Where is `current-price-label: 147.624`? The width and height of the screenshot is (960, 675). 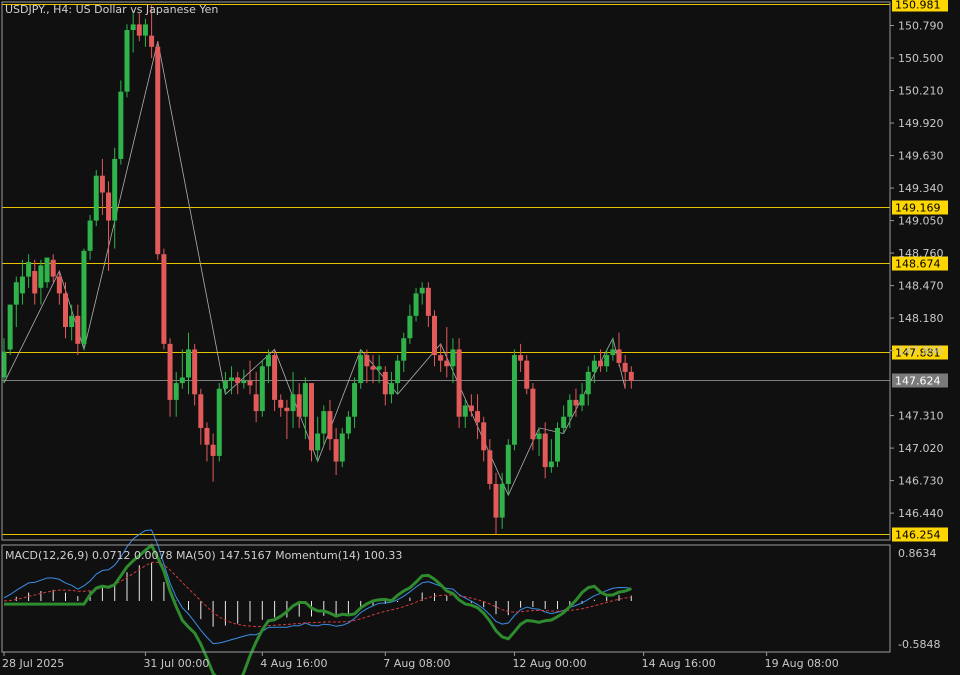
current-price-label: 147.624 is located at coordinates (918, 381).